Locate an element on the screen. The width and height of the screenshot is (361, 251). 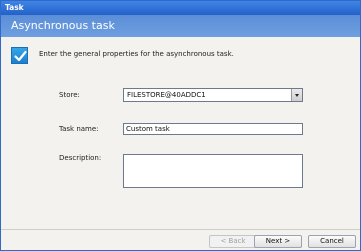
next-button: Next > is located at coordinates (278, 241).